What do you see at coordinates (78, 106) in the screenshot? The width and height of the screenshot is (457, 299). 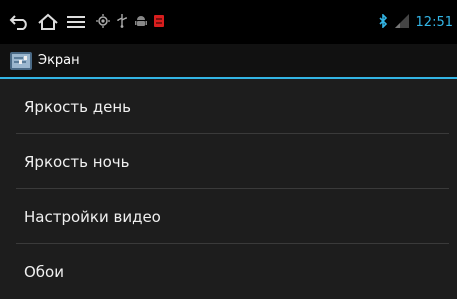 I see `list-item-label: Яркость день` at bounding box center [78, 106].